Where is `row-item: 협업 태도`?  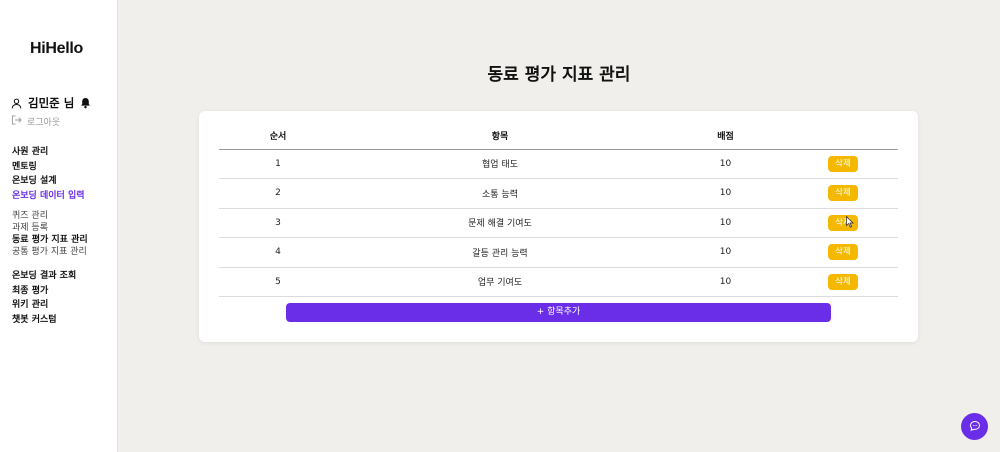 row-item: 협업 태도 is located at coordinates (500, 164).